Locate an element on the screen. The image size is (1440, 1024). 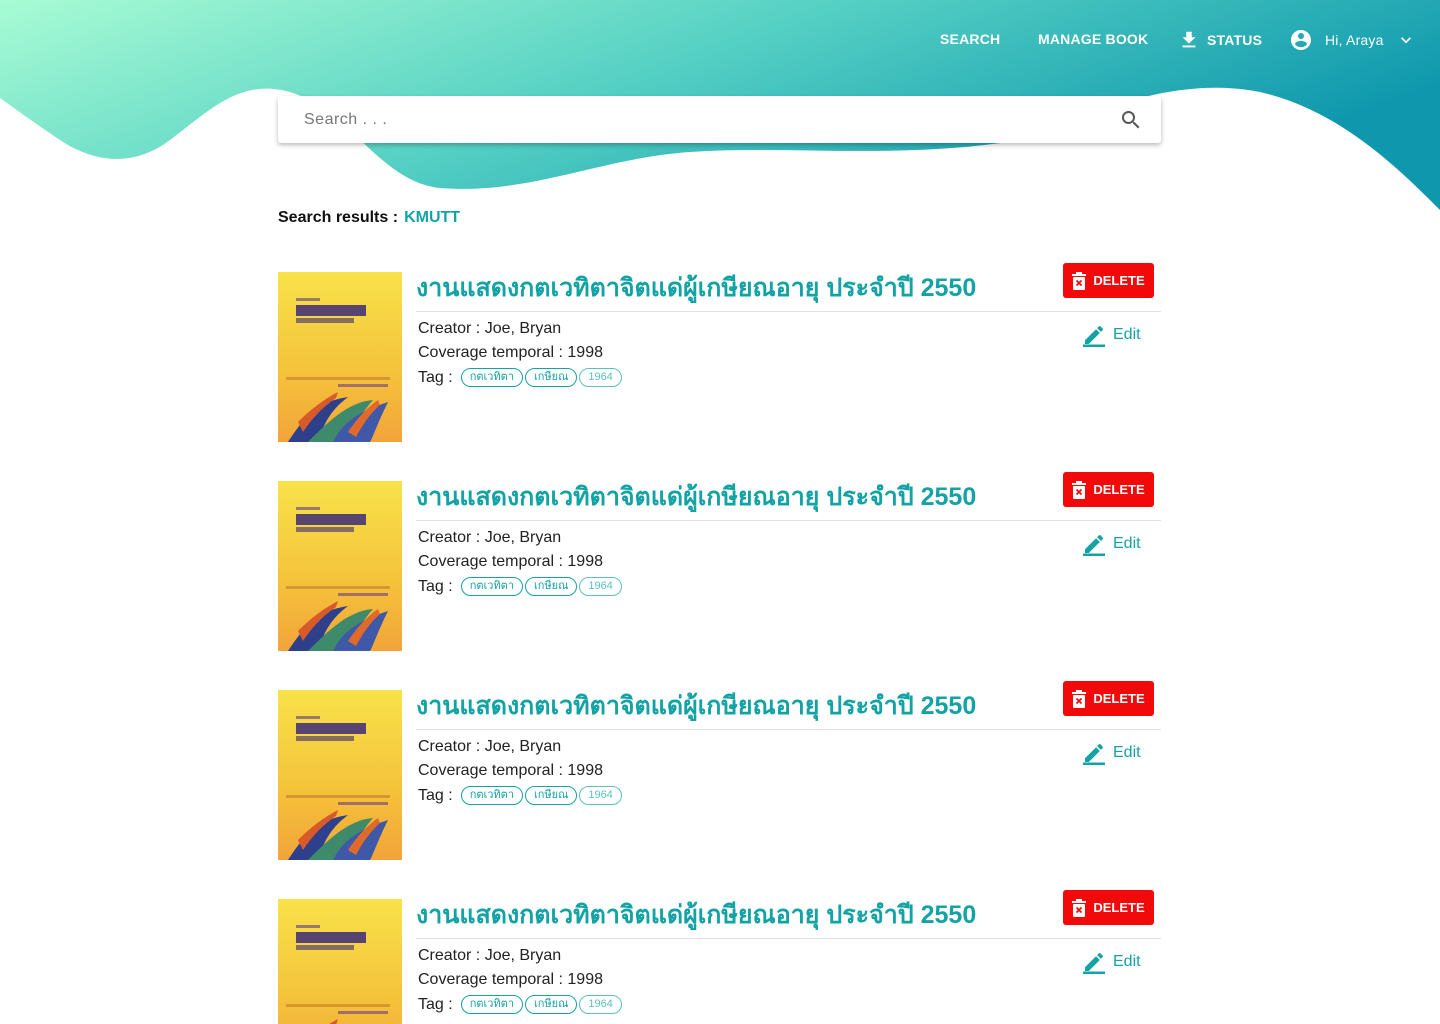
nav-manage-book-link: MANAGE BOOK is located at coordinates (1108, 39).